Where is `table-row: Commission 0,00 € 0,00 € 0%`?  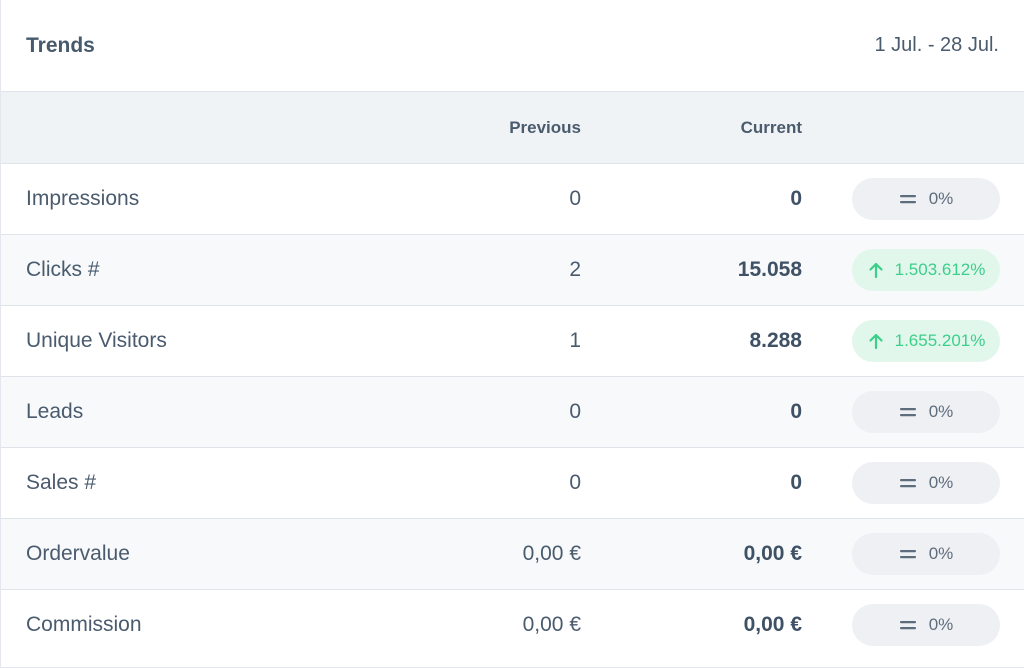
table-row: Commission 0,00 € 0,00 € 0% is located at coordinates (512, 625).